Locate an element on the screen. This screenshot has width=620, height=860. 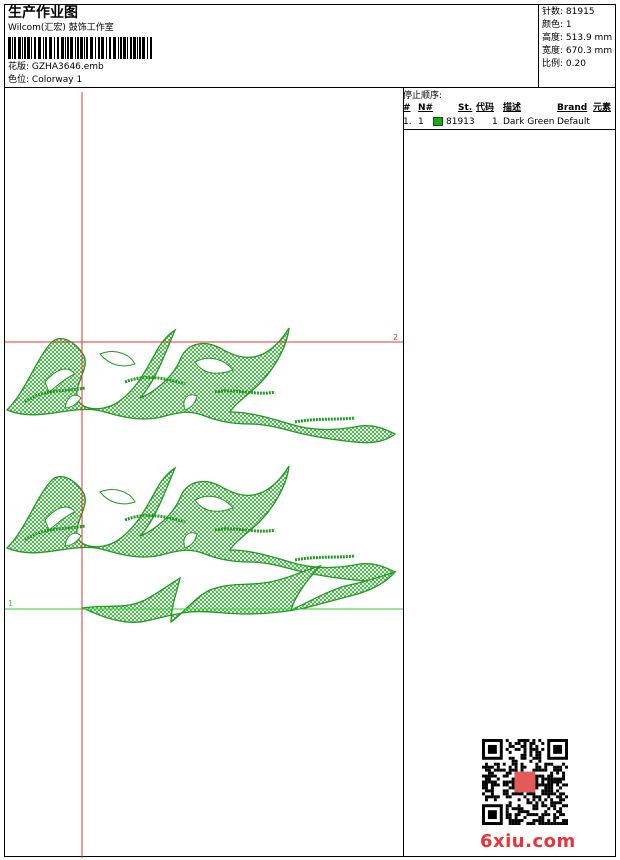
stop-table-divider is located at coordinates (509, 129).